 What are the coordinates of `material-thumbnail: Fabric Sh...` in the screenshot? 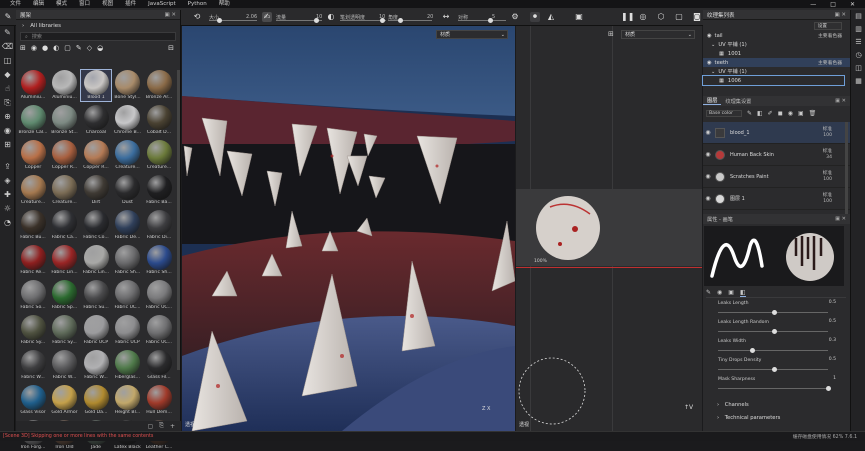 It's located at (128, 260).